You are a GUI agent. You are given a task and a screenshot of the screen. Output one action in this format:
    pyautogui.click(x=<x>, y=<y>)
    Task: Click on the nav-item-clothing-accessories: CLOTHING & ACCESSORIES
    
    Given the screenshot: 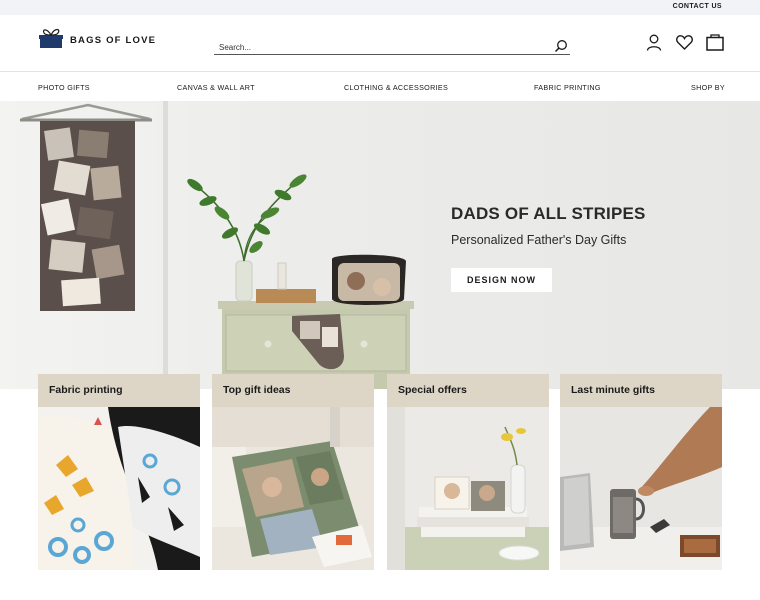 What is the action you would take?
    pyautogui.click(x=396, y=87)
    